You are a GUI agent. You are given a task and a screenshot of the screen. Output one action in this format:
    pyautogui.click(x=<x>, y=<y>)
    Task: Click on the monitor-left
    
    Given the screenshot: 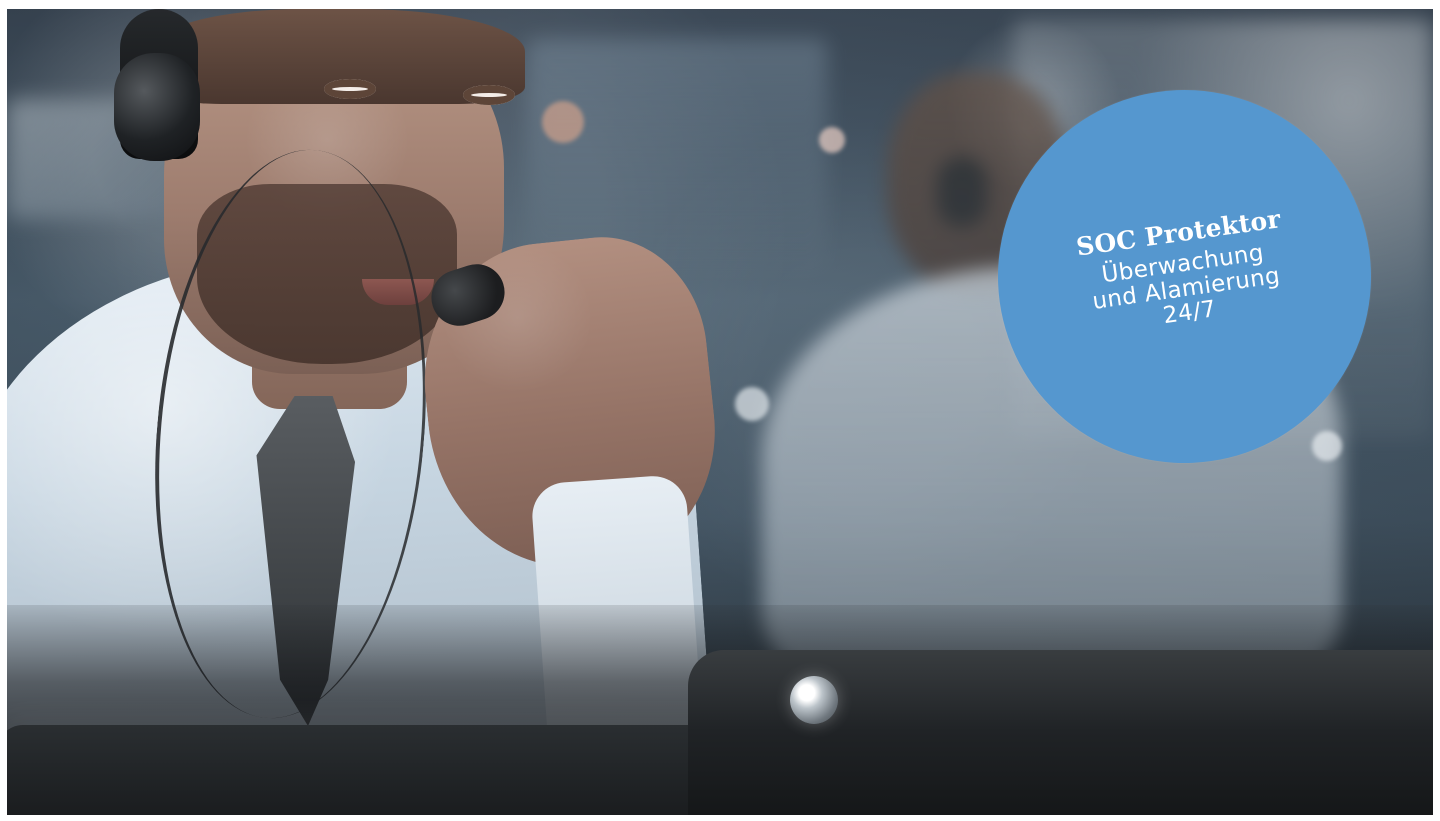 What is the action you would take?
    pyautogui.click(x=382, y=770)
    